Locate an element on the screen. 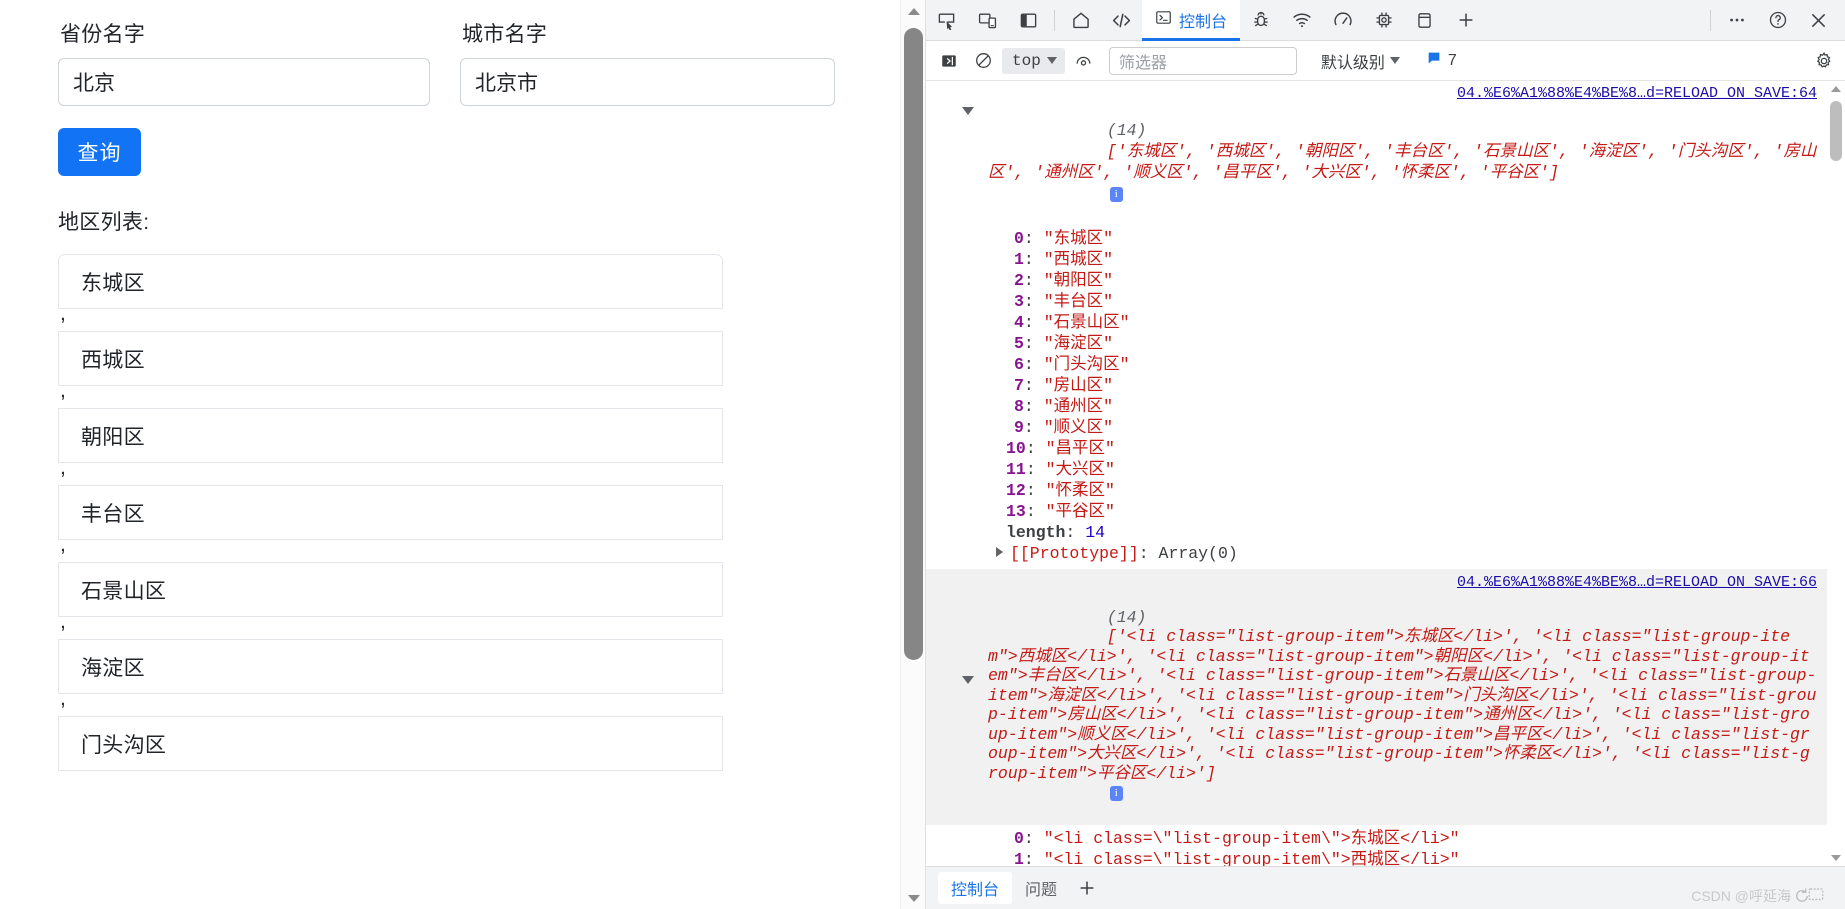  console-source-link: 04.%E6%A1%88%E4%BE%8…d=RELOAD_ON_SAVE:64 is located at coordinates (1637, 93).